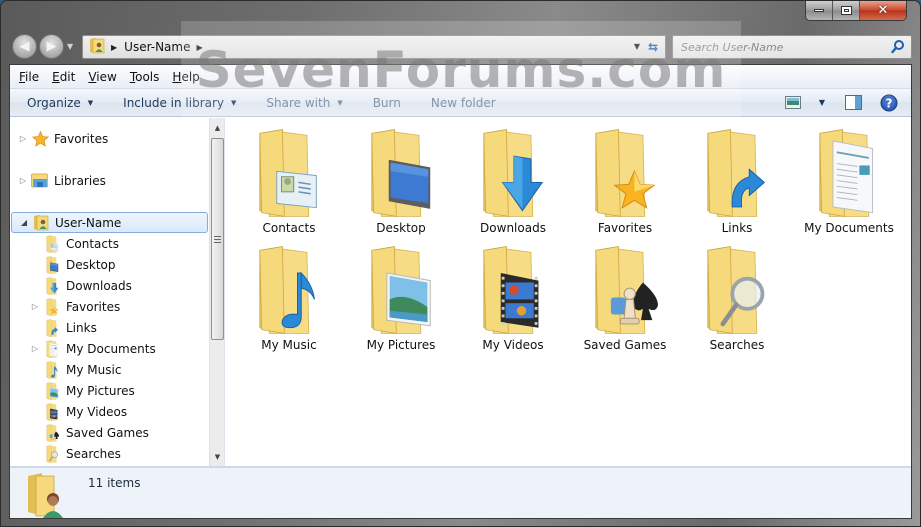  I want to click on folder-item-desktop: Desktop, so click(401, 183).